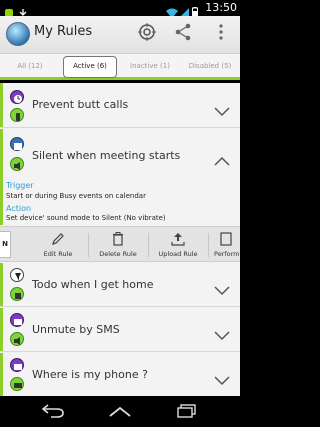 This screenshot has height=427, width=320. I want to click on tab-active-label: Active (6), so click(90, 66).